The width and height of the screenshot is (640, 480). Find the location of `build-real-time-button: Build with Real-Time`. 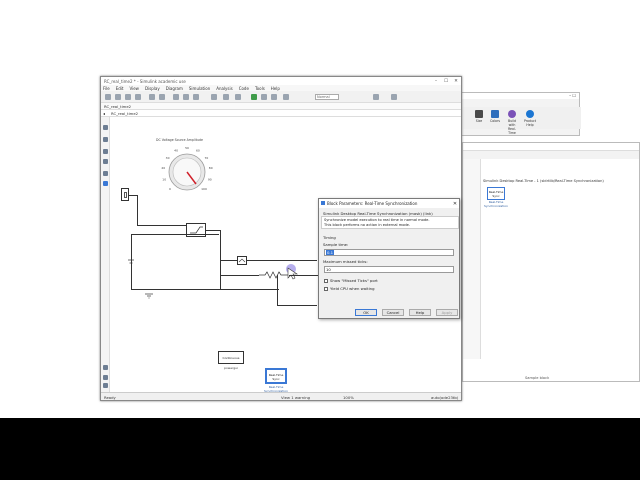

build-real-time-button: Build with Real-Time is located at coordinates (512, 122).